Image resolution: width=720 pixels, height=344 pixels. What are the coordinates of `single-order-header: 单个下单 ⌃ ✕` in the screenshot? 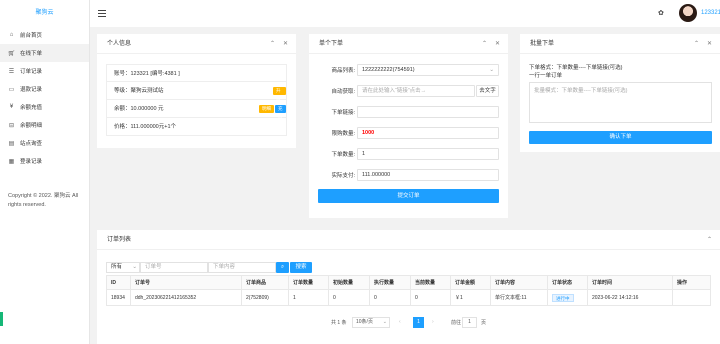 It's located at (408, 44).